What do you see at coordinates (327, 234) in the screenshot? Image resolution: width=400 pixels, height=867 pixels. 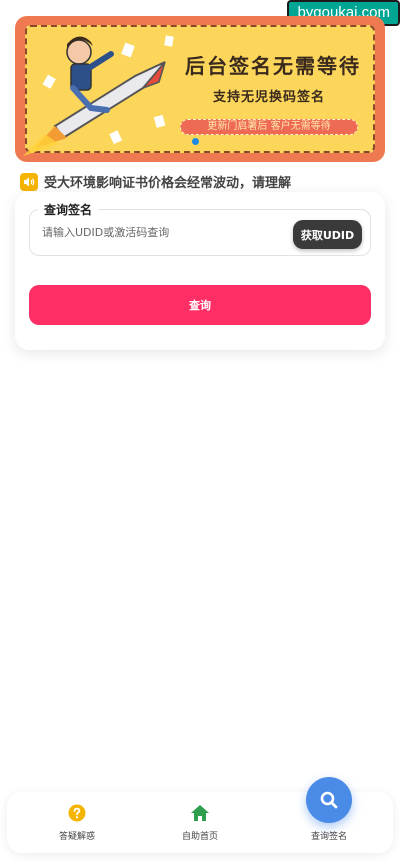 I see `get-udid-button: 获取UDID` at bounding box center [327, 234].